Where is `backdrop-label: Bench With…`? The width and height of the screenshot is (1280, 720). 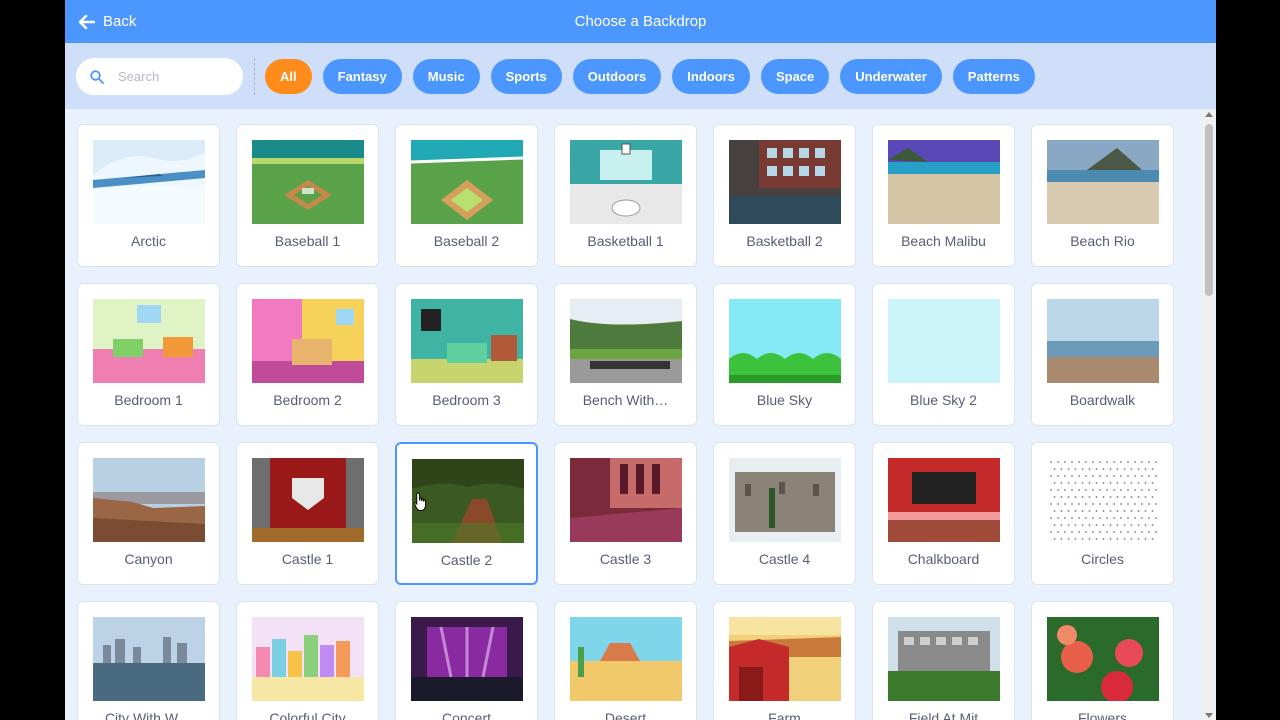 backdrop-label: Bench With… is located at coordinates (625, 400).